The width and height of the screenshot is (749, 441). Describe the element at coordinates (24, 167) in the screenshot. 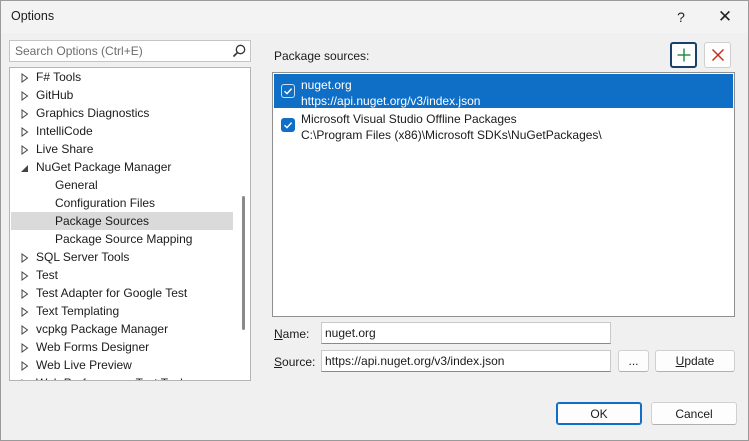

I see `chevron-down-icon` at that location.